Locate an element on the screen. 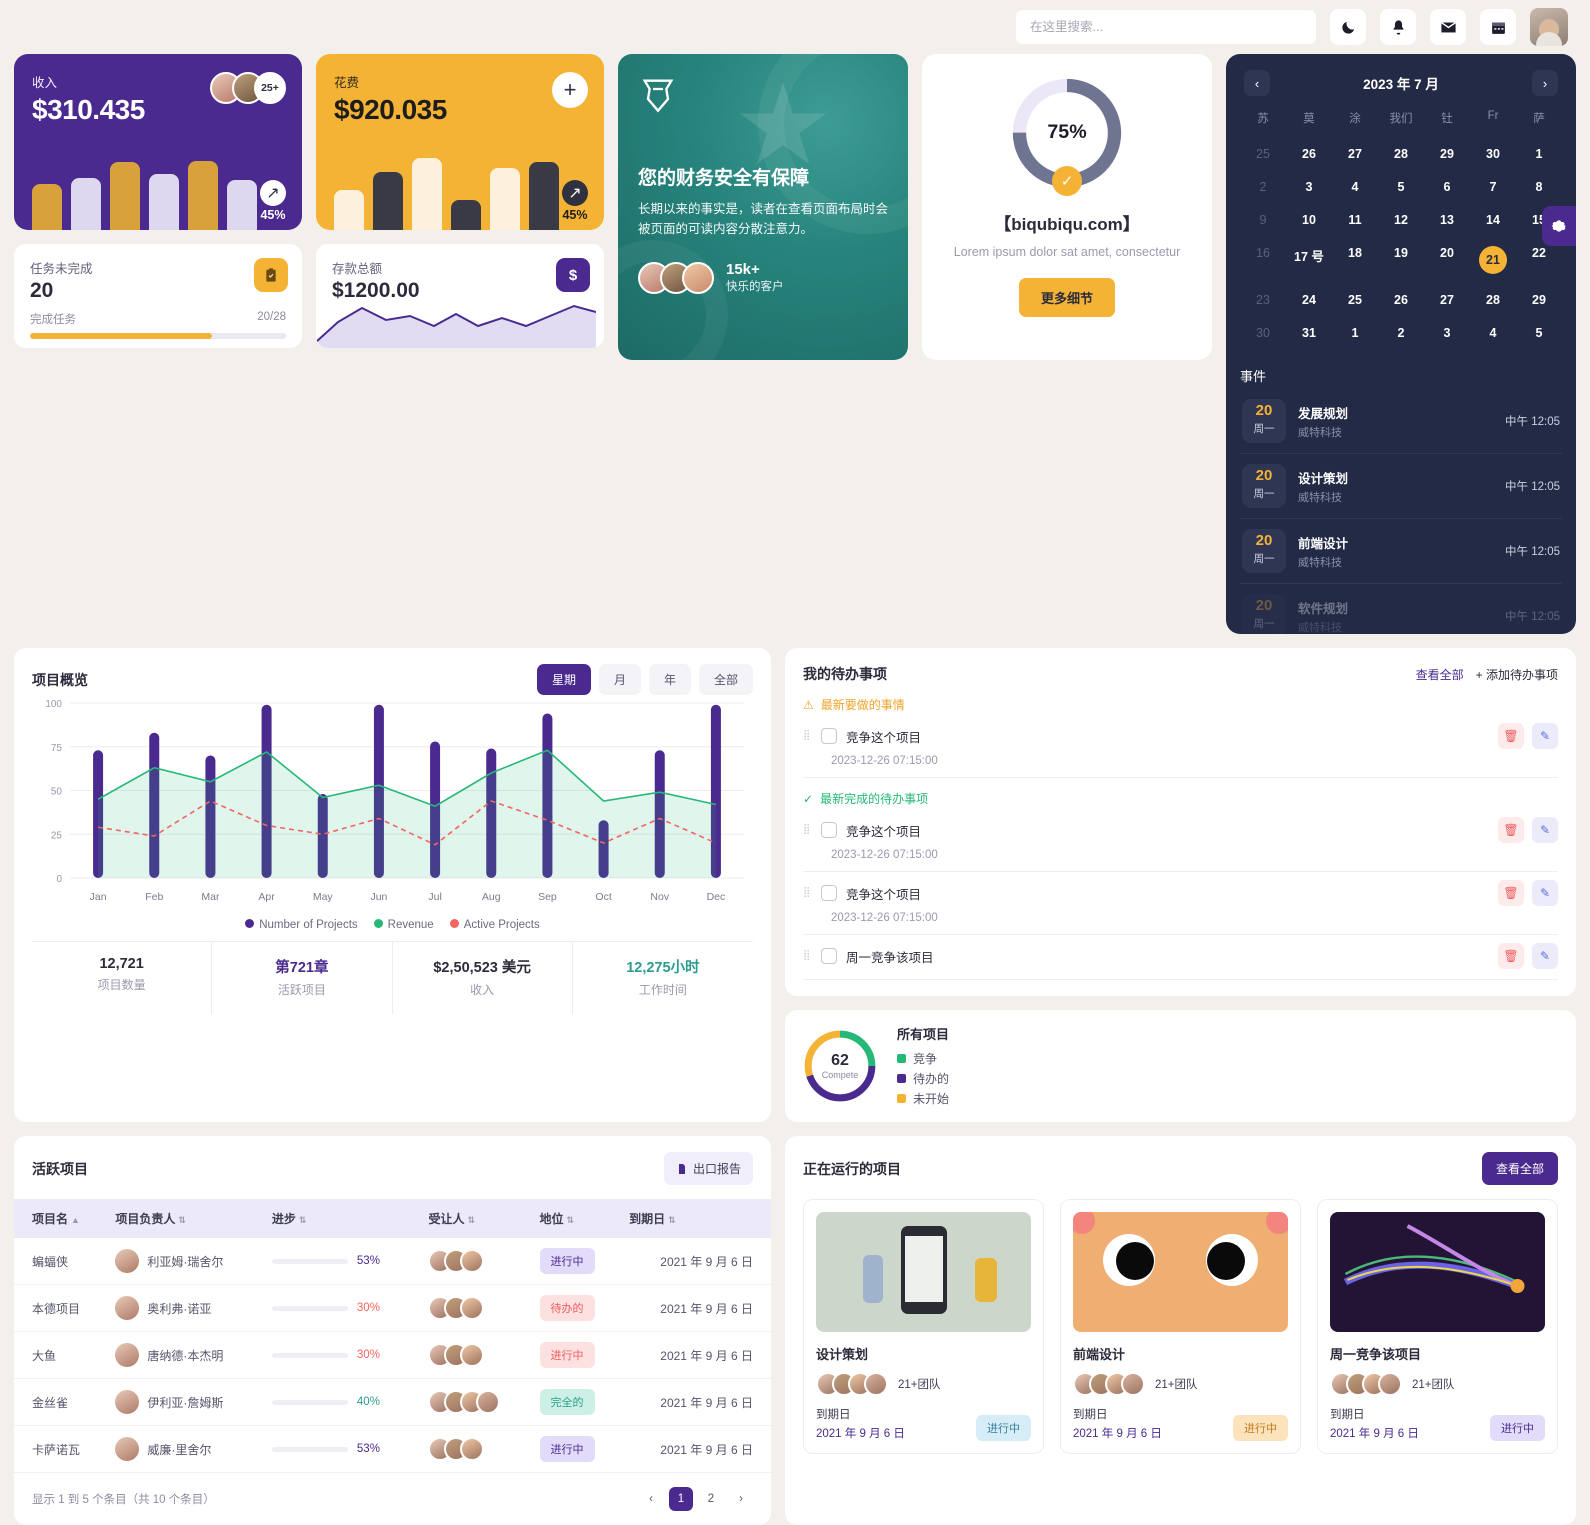 This screenshot has height=1525, width=1590. calendar-day: 16 is located at coordinates (1263, 260).